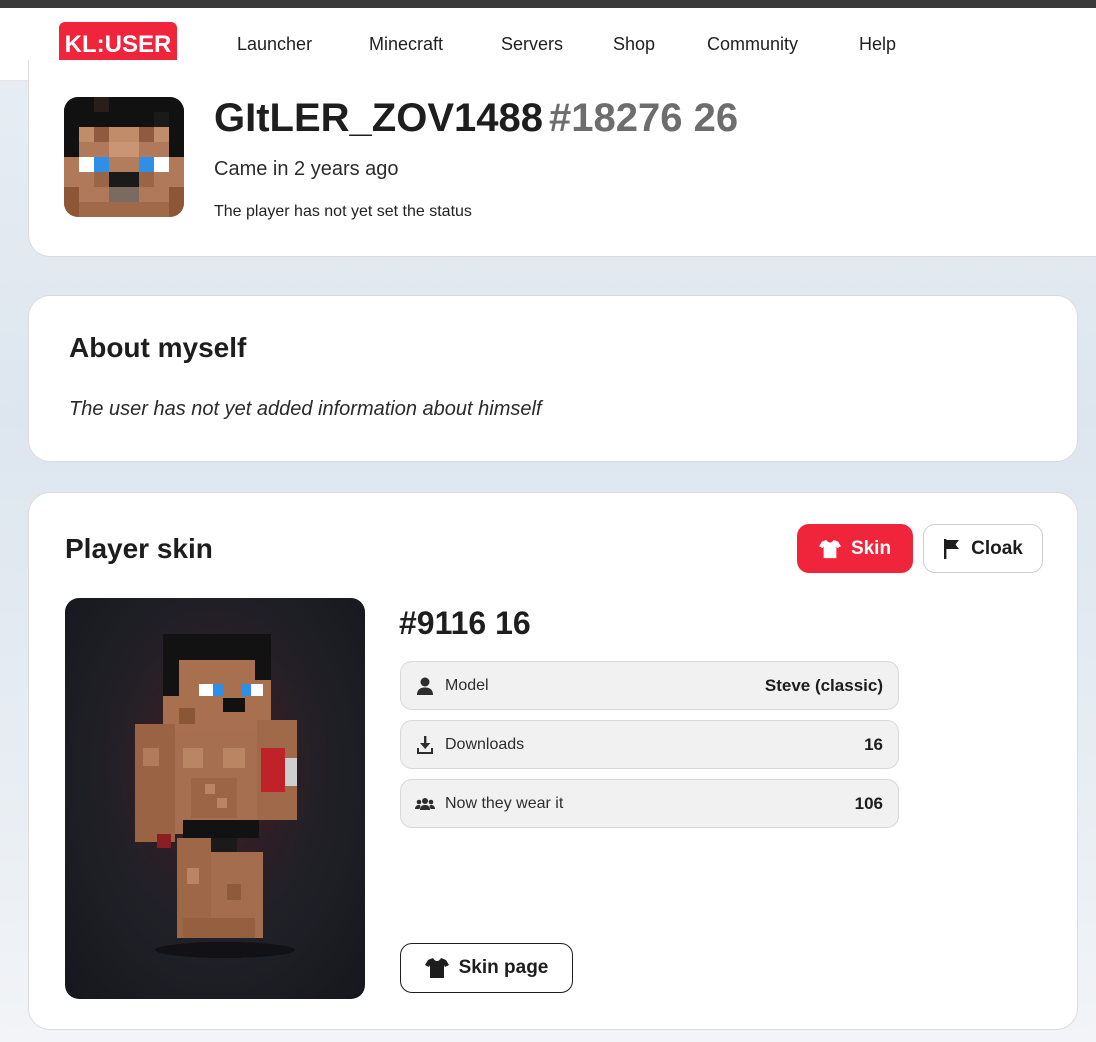  I want to click on stat-label-wearing: Now they wear it, so click(504, 803).